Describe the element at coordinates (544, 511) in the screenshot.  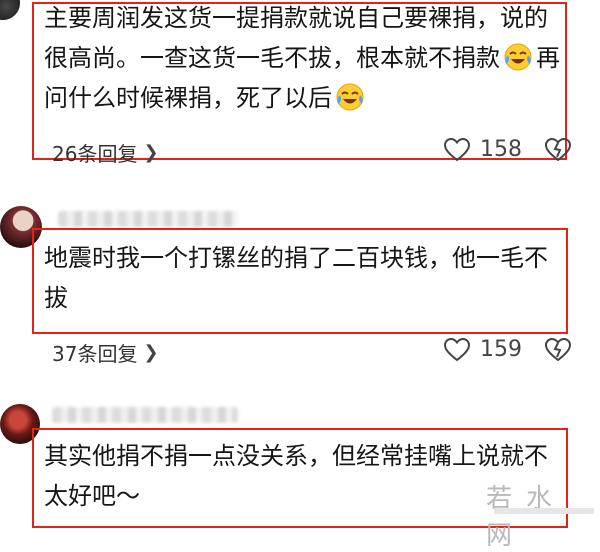
I see `watermark-underline` at that location.